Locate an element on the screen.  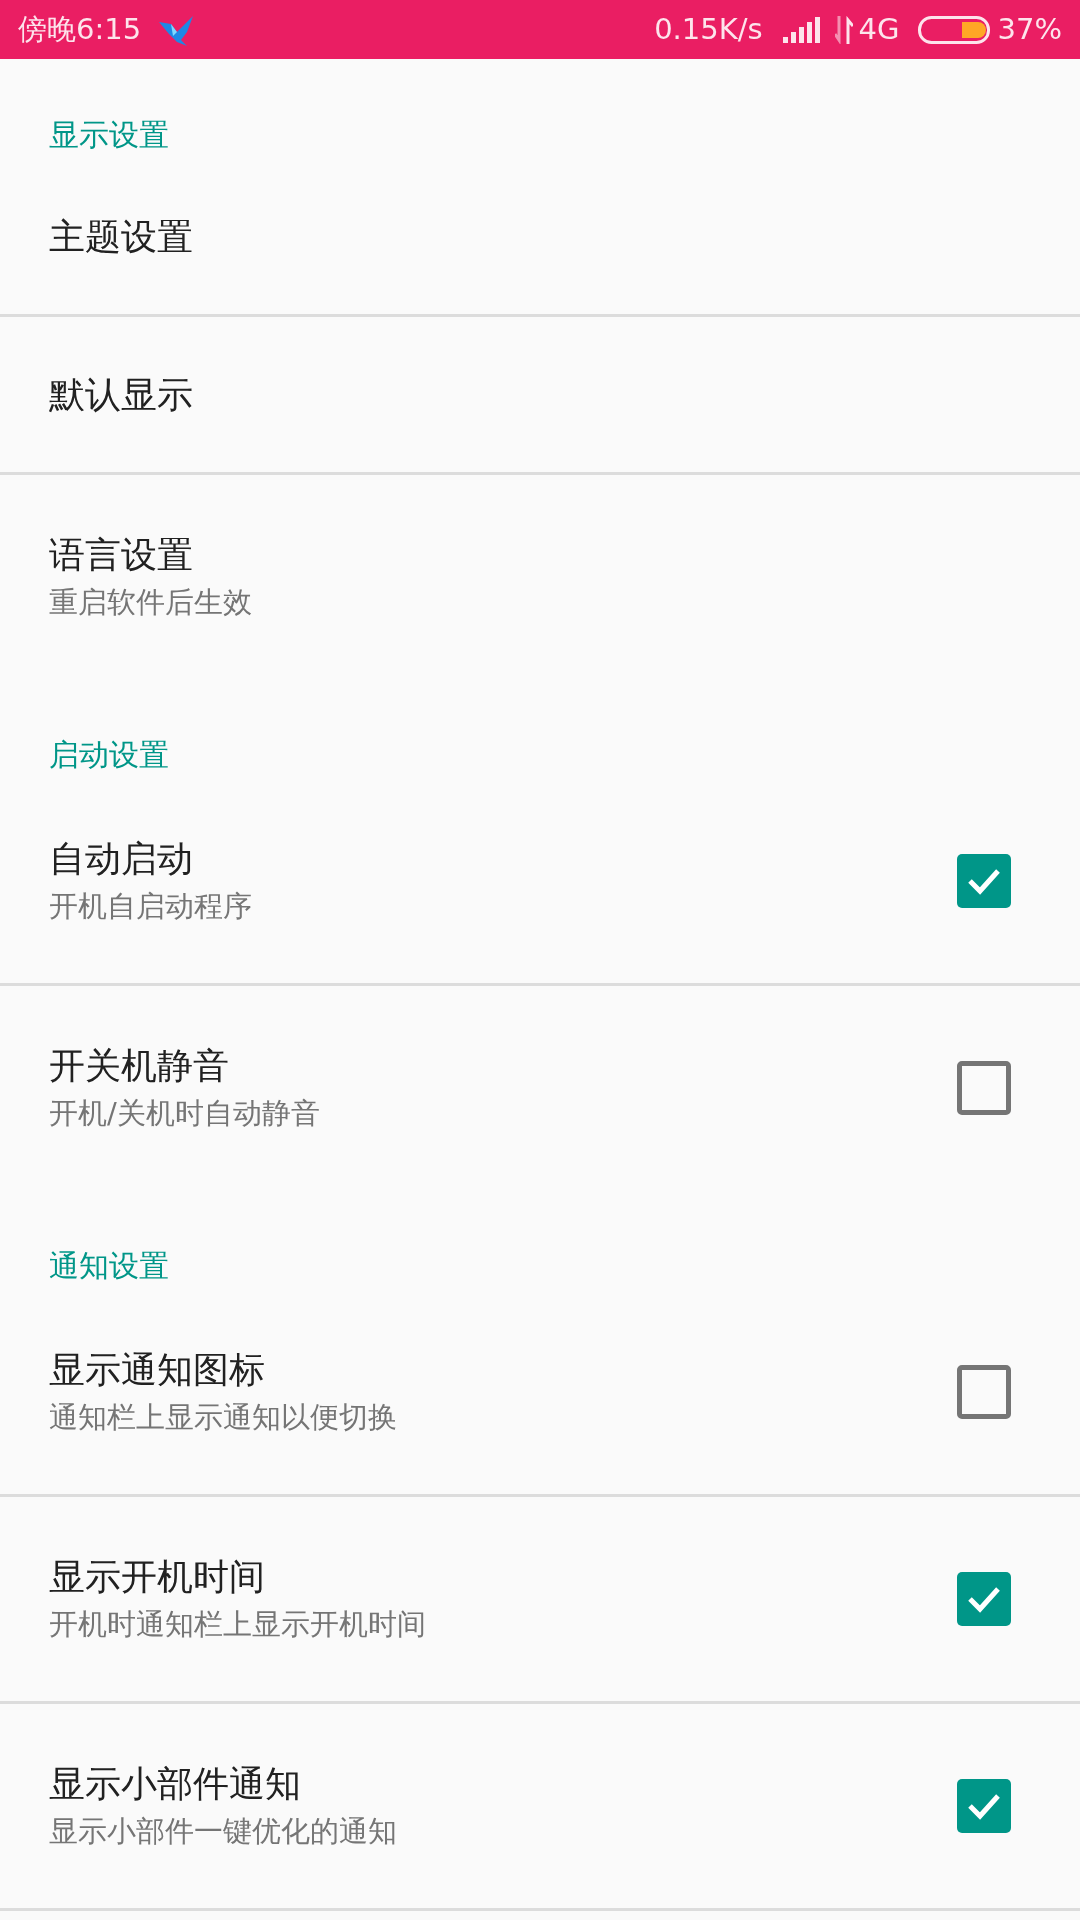
section-header: 启动设置 is located at coordinates (109, 755).